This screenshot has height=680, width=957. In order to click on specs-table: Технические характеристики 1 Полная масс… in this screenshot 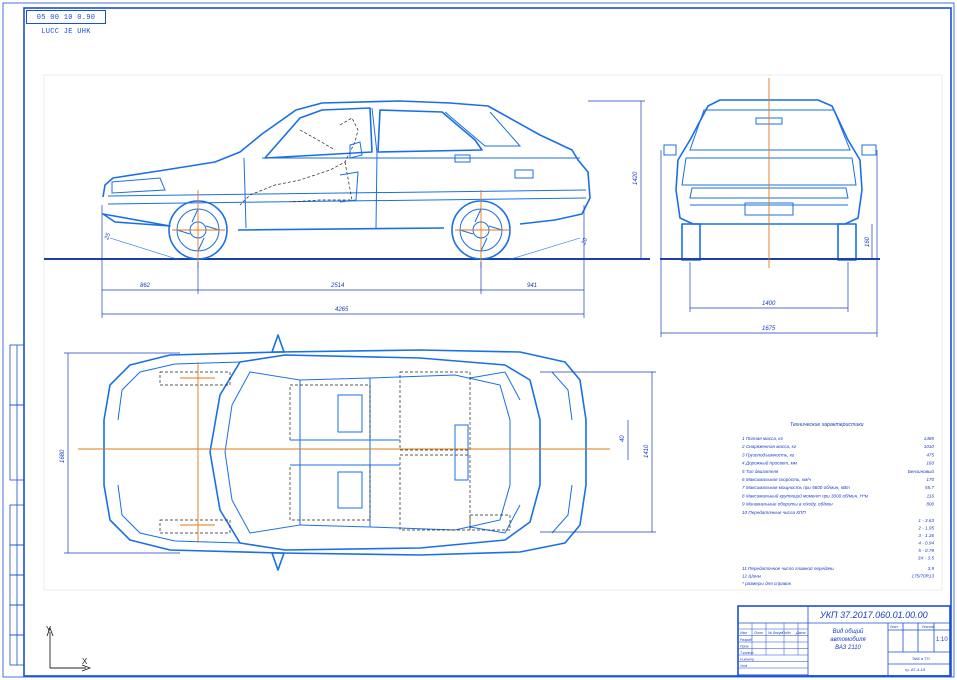, I will do `click(837, 504)`.